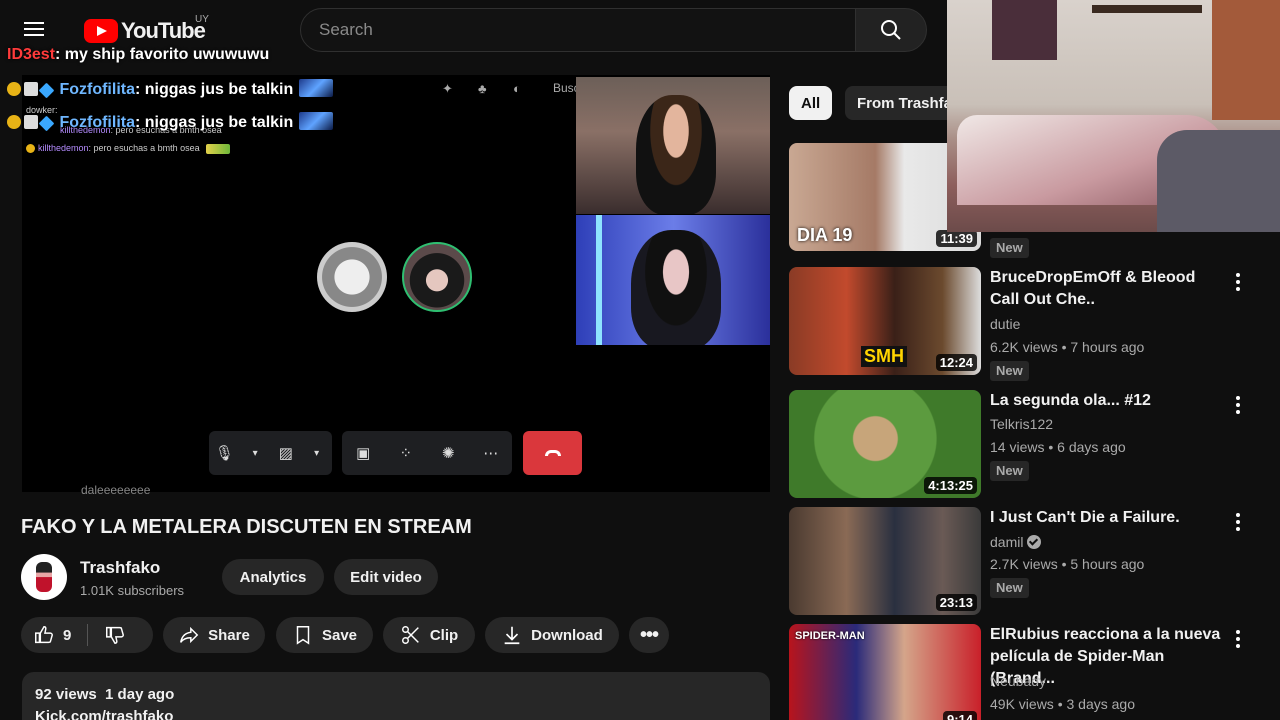 This screenshot has width=1280, height=720. Describe the element at coordinates (427, 453) in the screenshot. I see `call-actions: ▣ ⁘ ✺ ⋯` at that location.